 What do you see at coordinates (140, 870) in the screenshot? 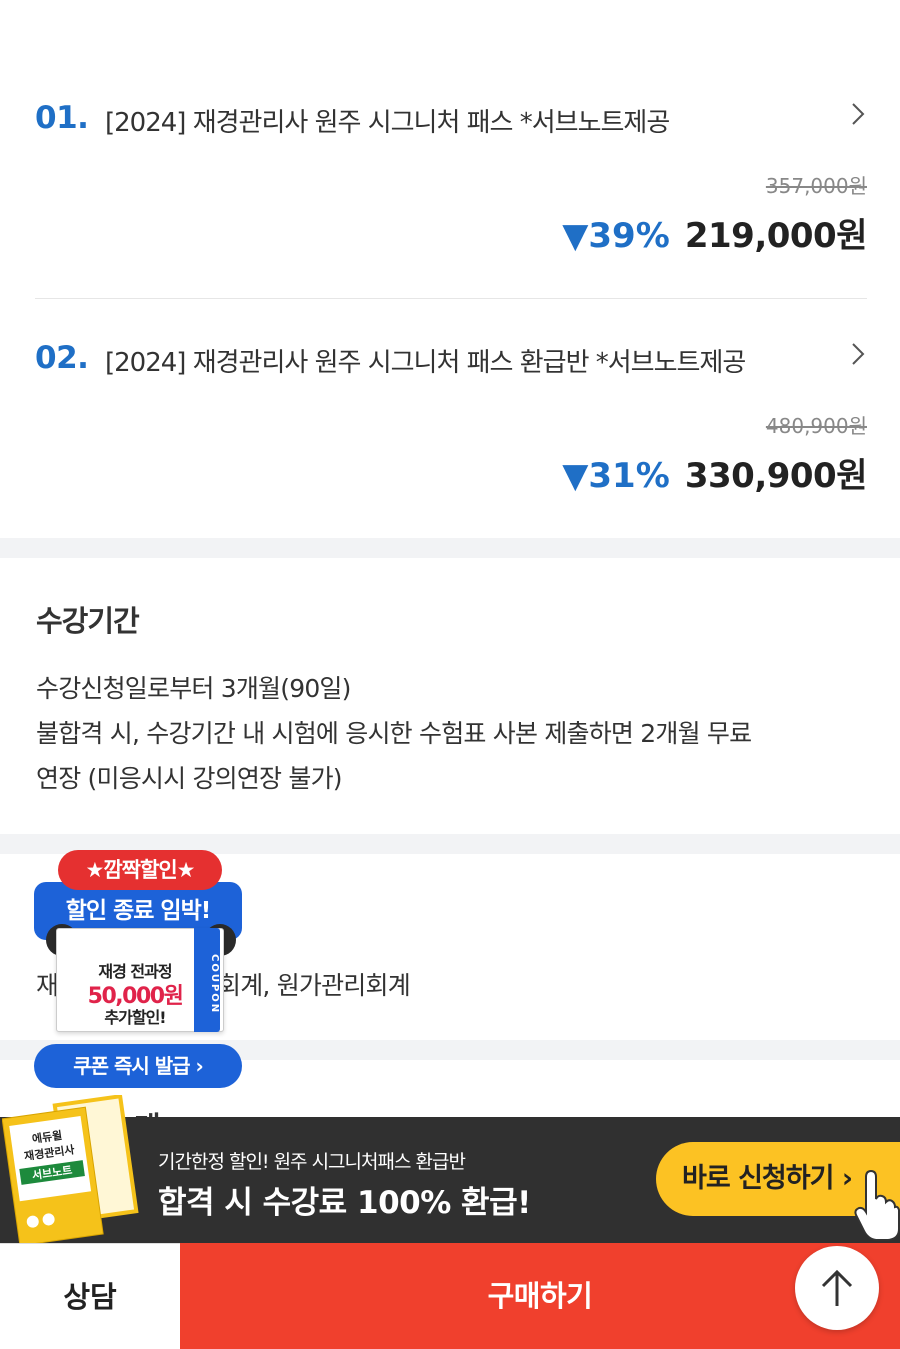
I see `coupon-badge: ★깜짝할인★` at bounding box center [140, 870].